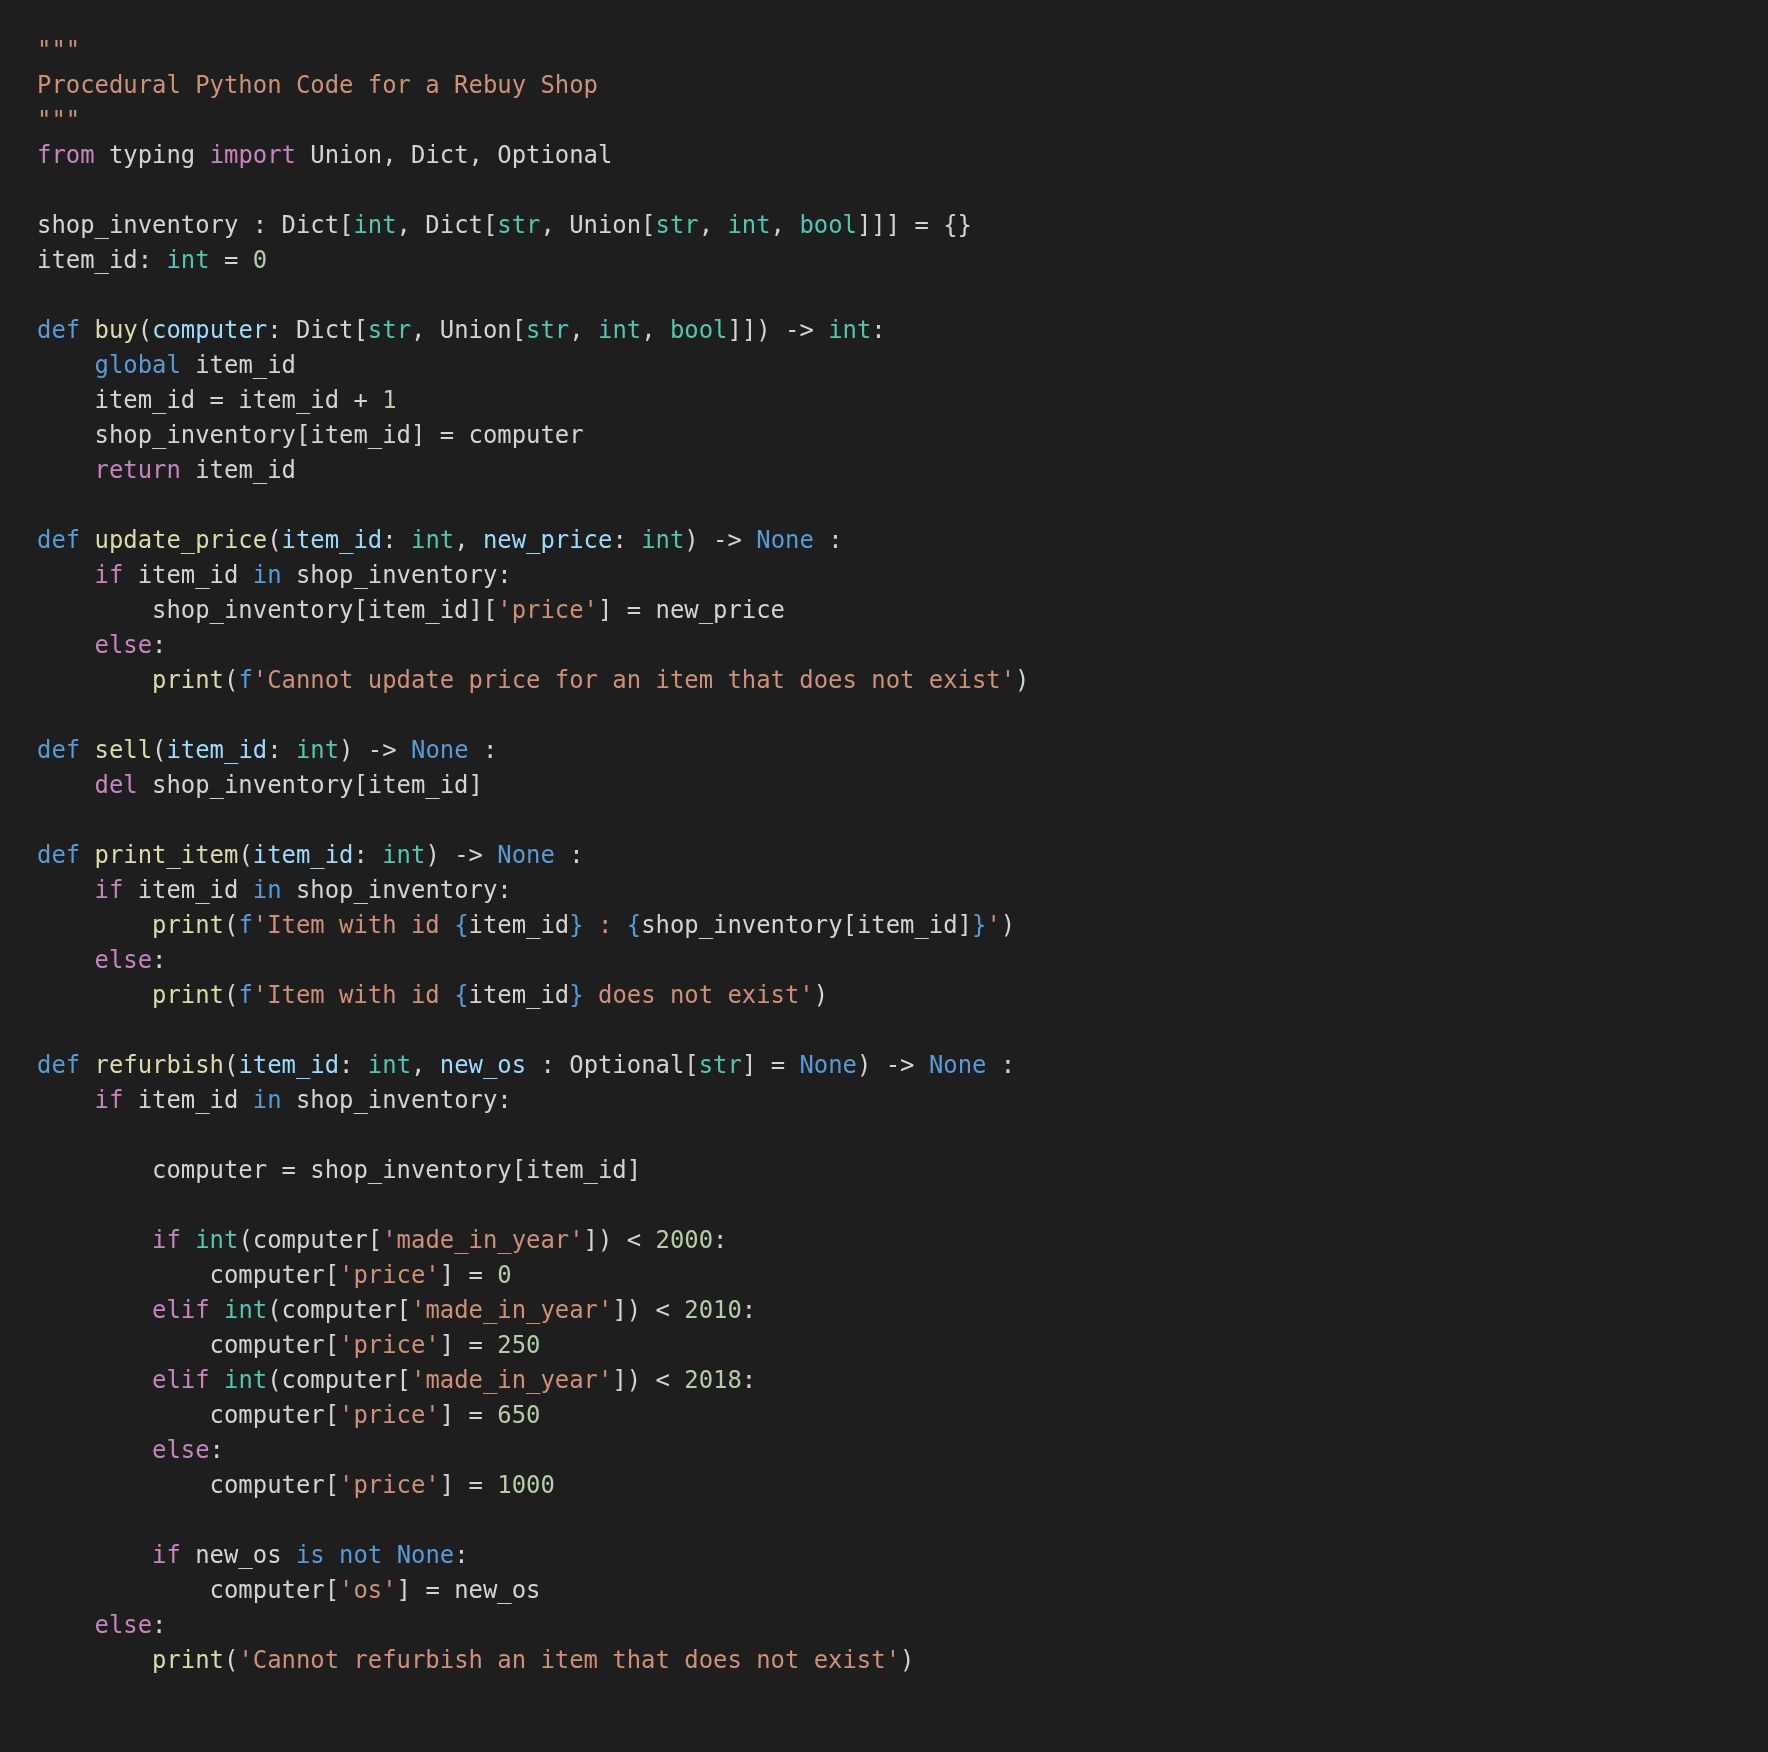 The image size is (1768, 1752). I want to click on code-line: def sell(item_id: int) -> None :, so click(267, 750).